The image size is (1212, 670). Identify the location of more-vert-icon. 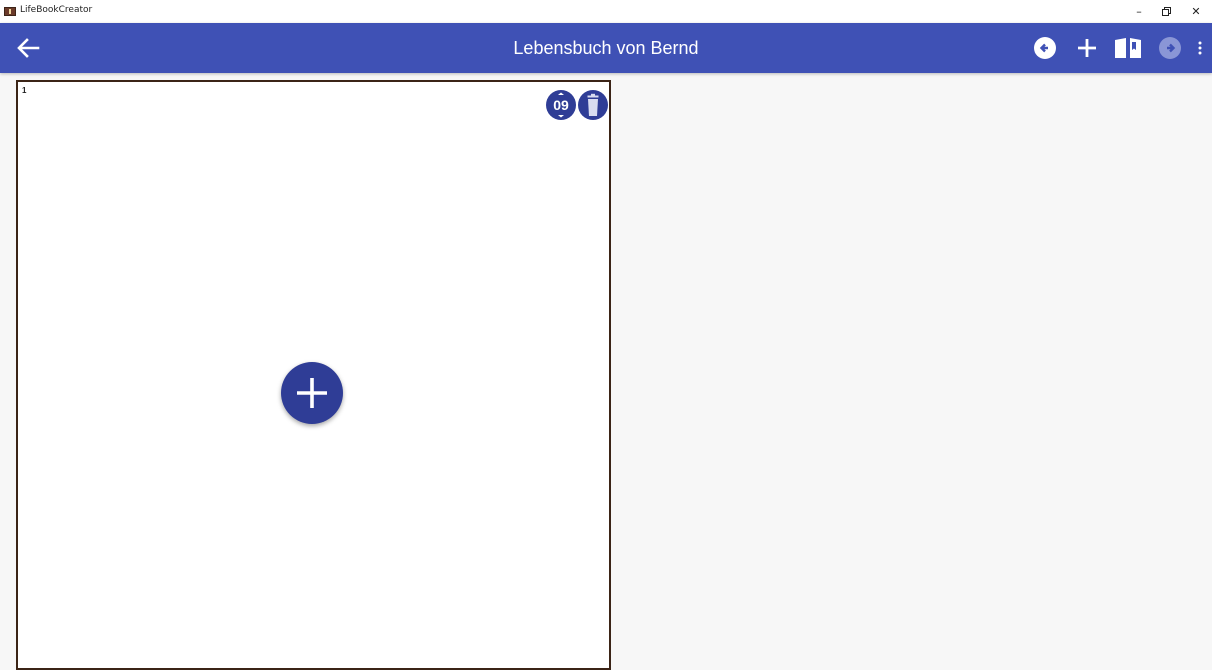
(1200, 48).